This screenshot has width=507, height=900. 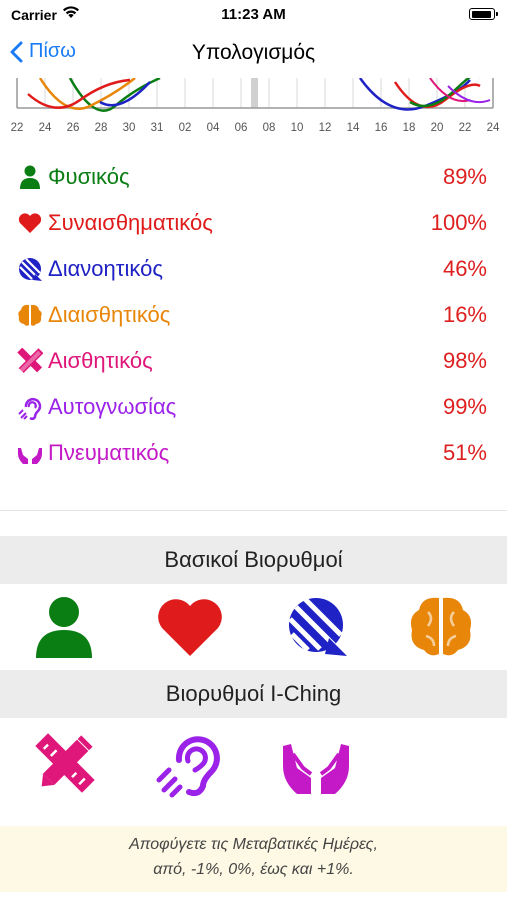 What do you see at coordinates (353, 128) in the screenshot?
I see `x-tick-label: 14` at bounding box center [353, 128].